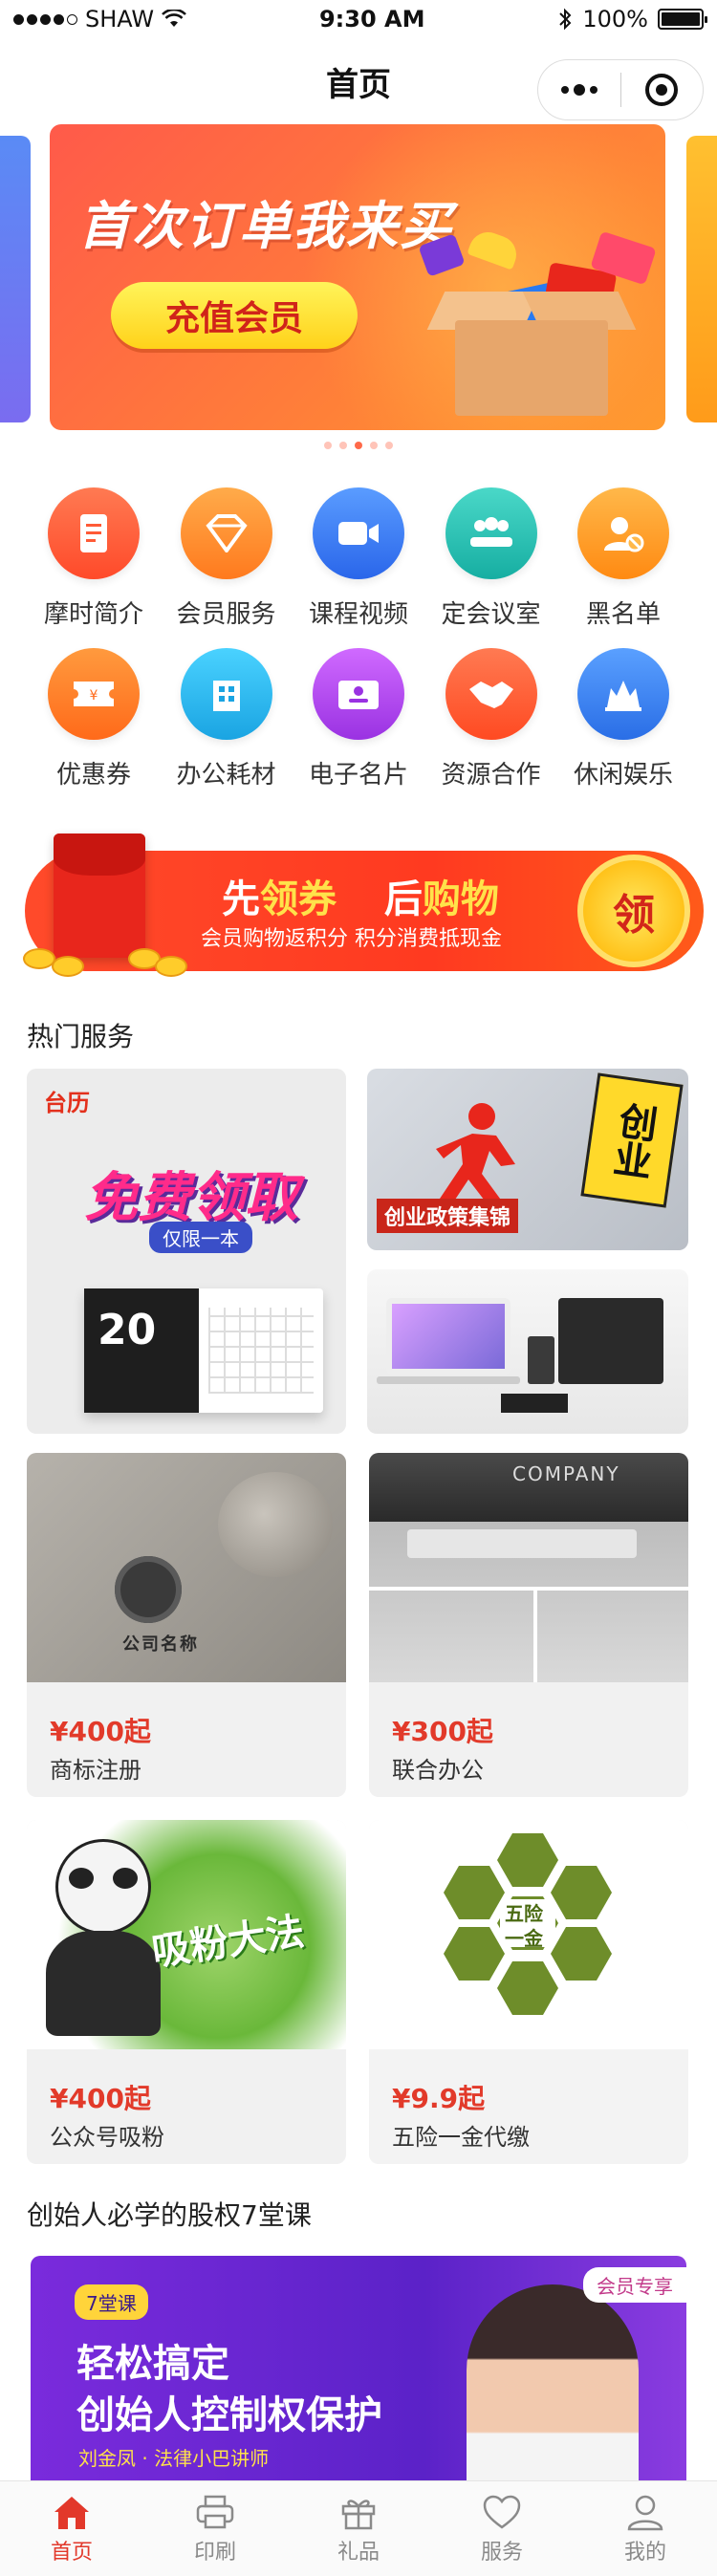  I want to click on tab-label: 我的, so click(644, 2552).